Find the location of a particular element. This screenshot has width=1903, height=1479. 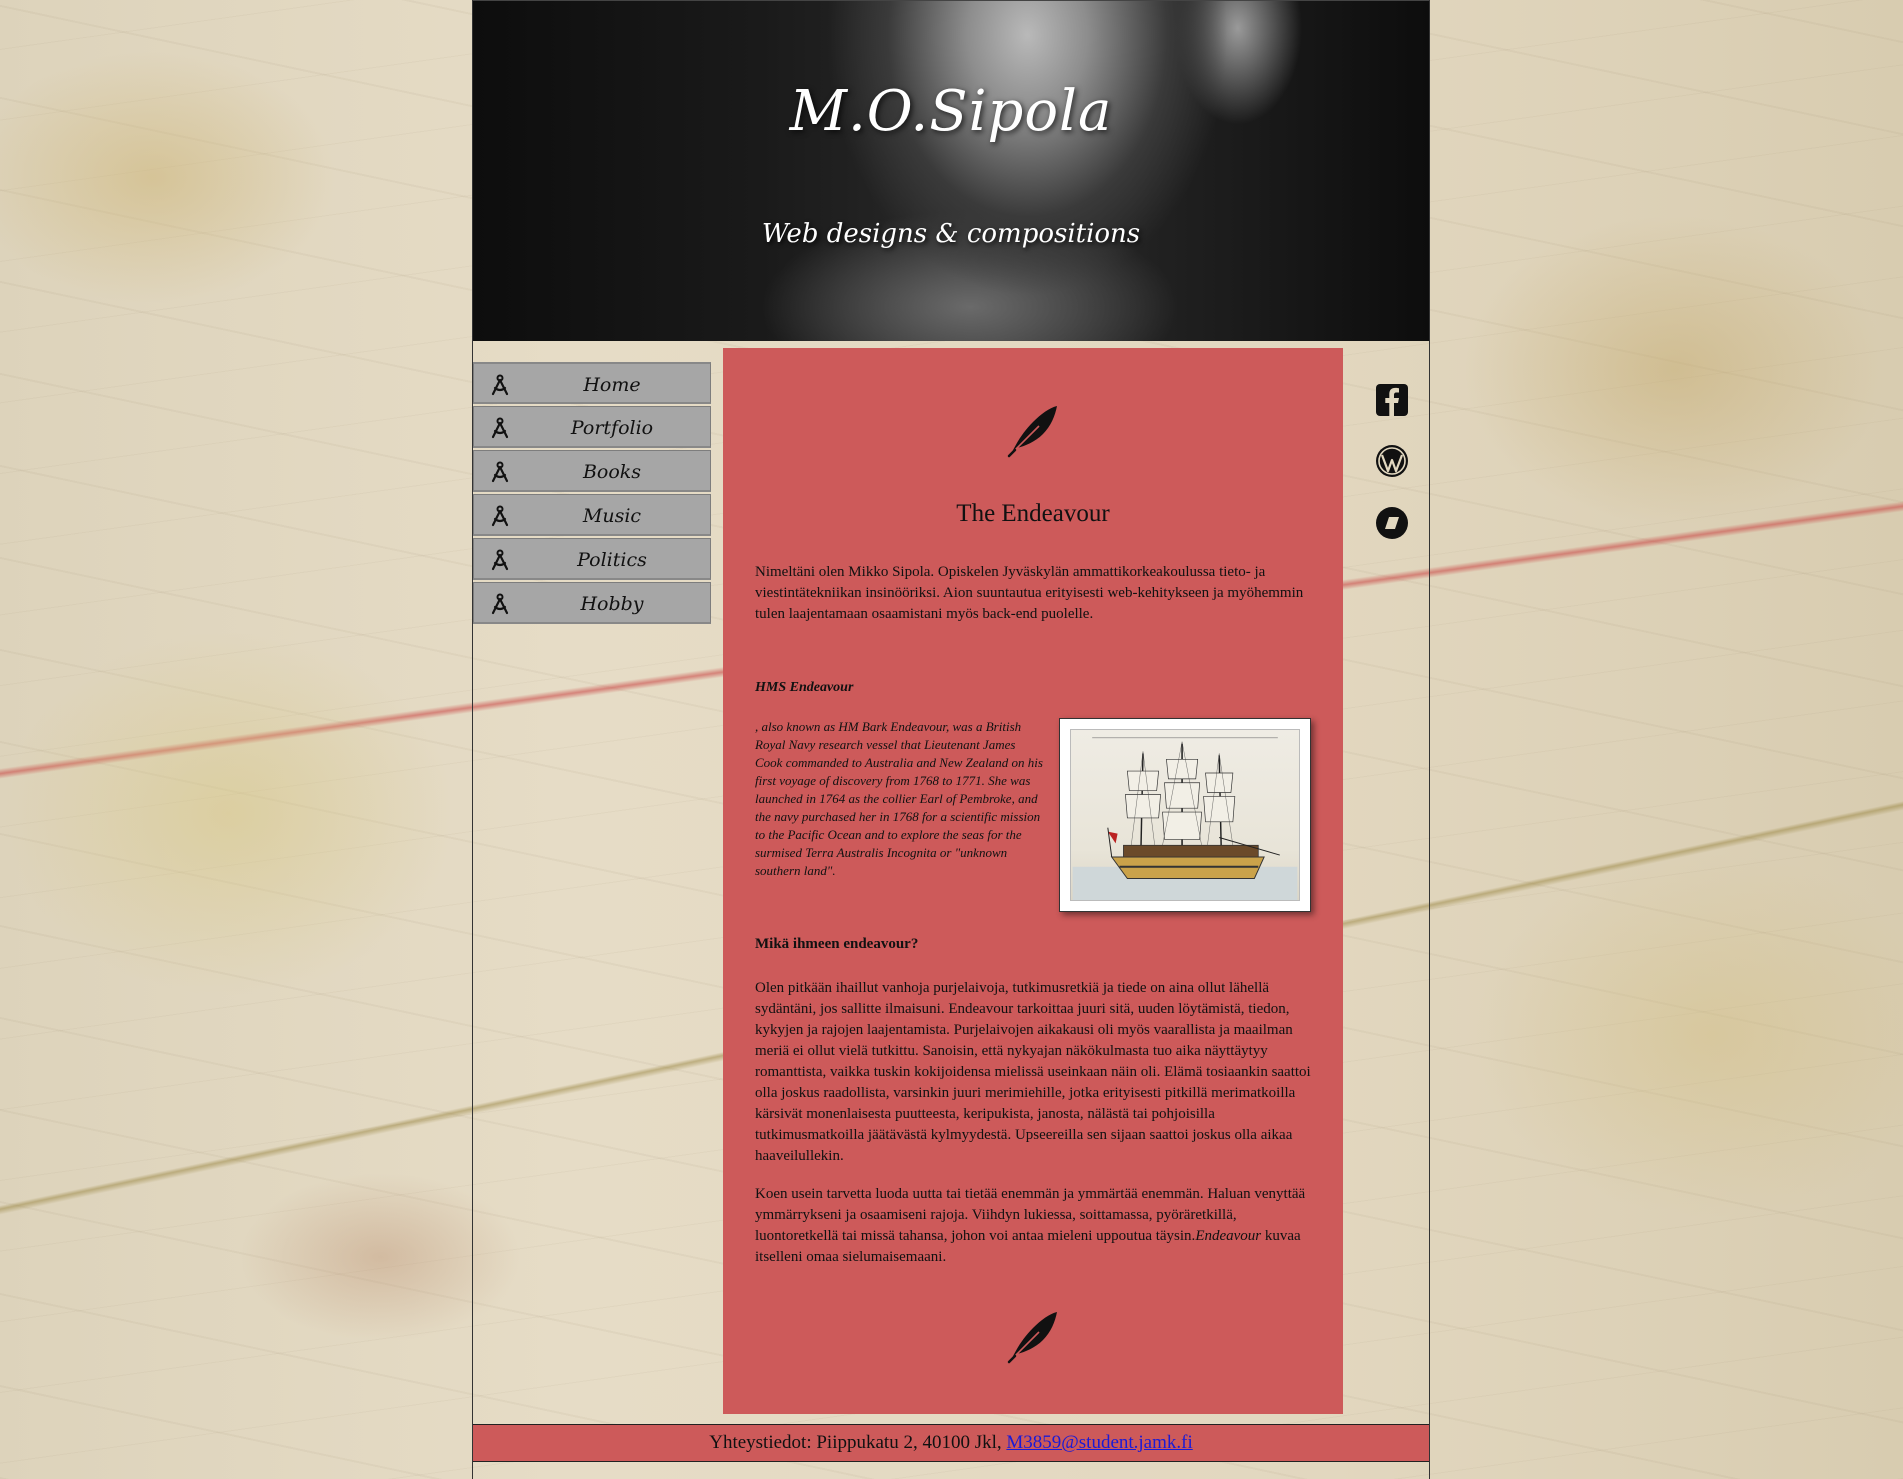

site-subtitle: Web designs & compositions is located at coordinates (951, 234).